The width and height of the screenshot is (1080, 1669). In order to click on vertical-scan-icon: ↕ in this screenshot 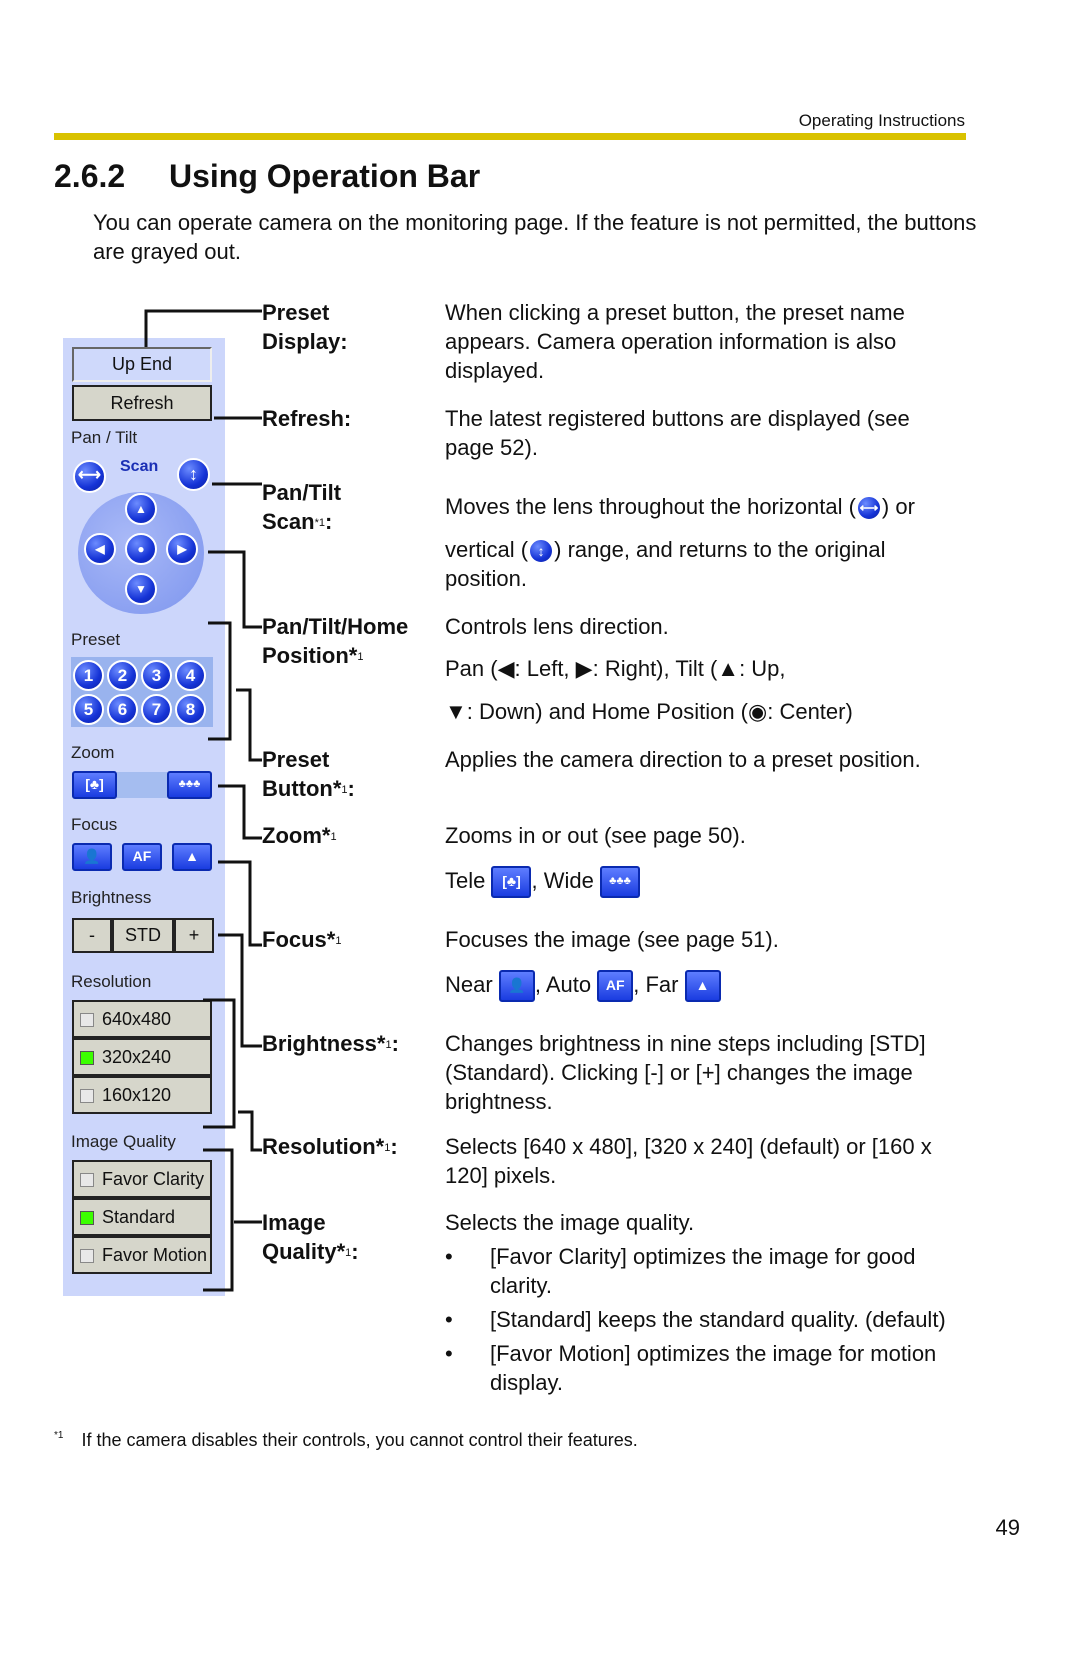, I will do `click(541, 551)`.